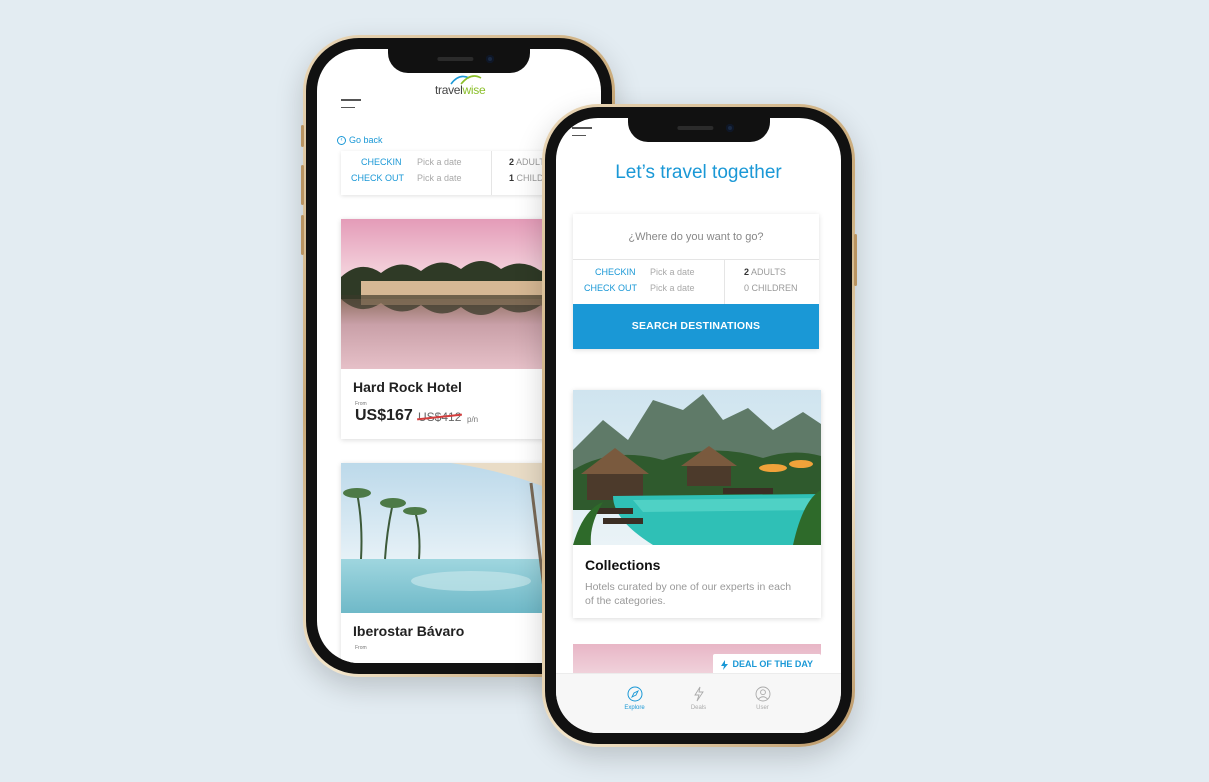 The width and height of the screenshot is (1209, 782). What do you see at coordinates (384, 415) in the screenshot?
I see `hotel-price: US$167` at bounding box center [384, 415].